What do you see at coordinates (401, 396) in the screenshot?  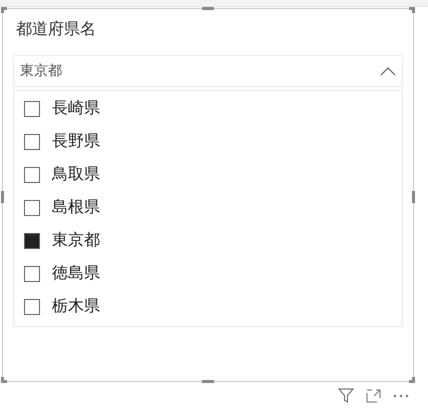 I see `more-icon` at bounding box center [401, 396].